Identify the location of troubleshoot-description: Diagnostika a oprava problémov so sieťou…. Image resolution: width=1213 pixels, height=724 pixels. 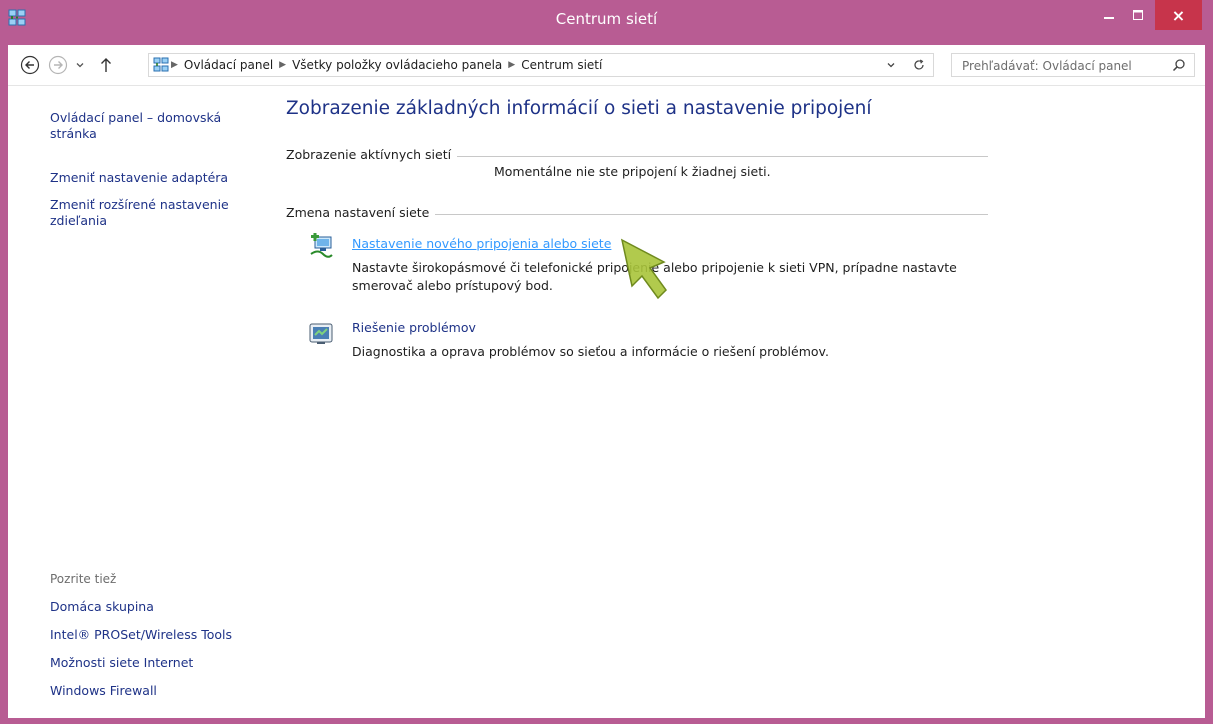
(590, 351).